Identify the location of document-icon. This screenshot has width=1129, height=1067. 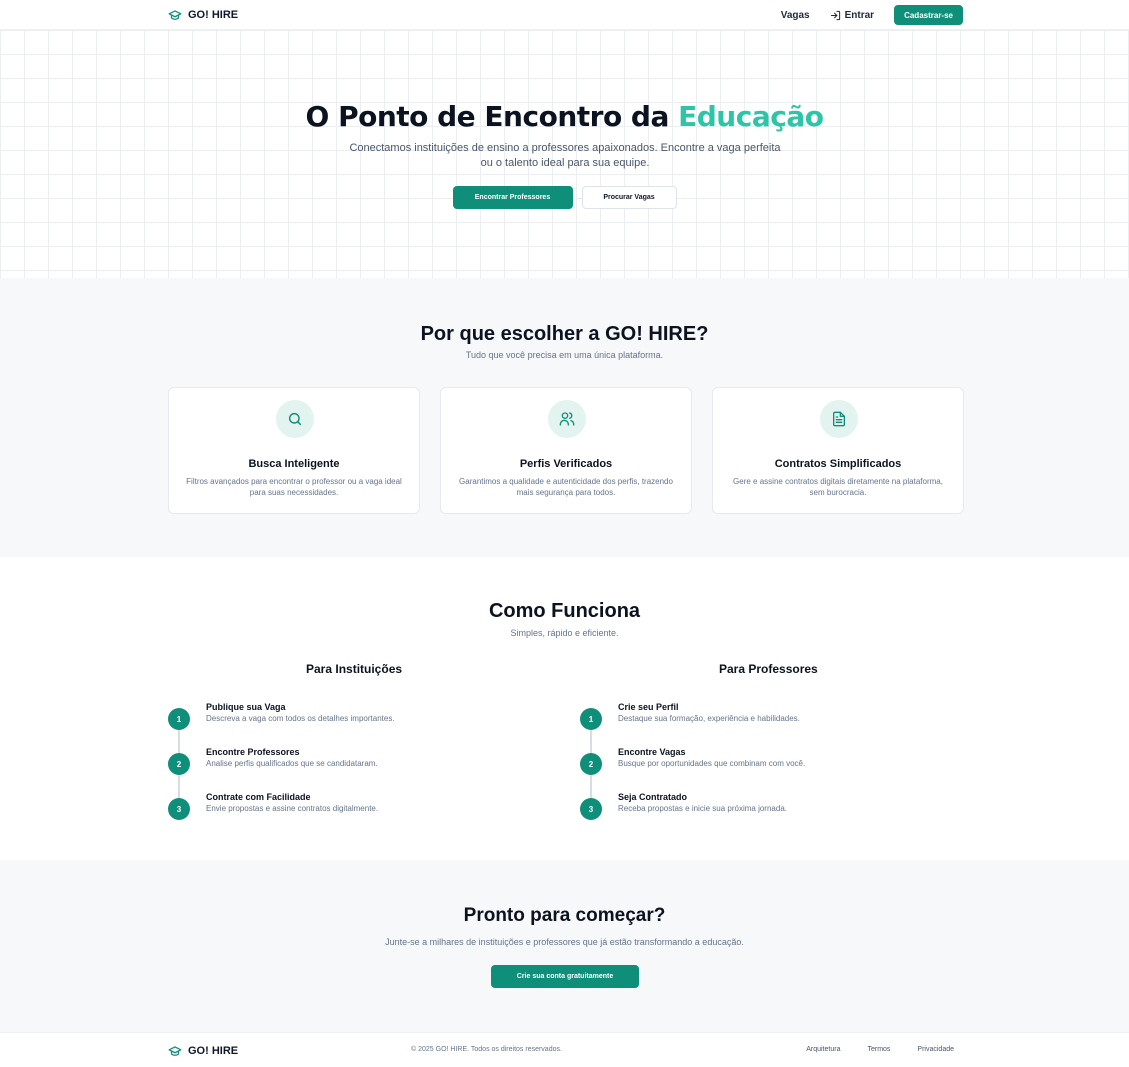
(839, 419).